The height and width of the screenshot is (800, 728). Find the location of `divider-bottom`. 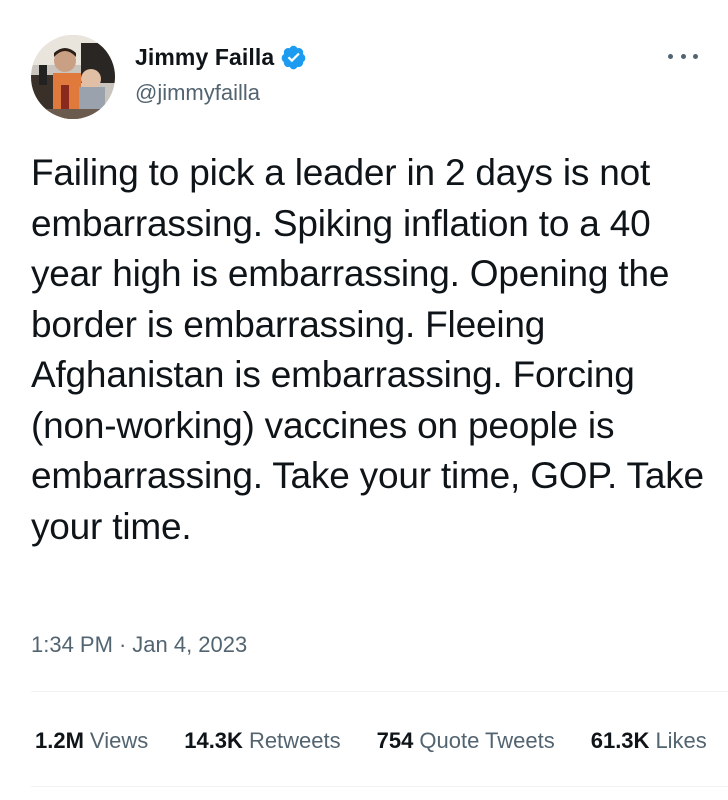

divider-bottom is located at coordinates (379, 786).